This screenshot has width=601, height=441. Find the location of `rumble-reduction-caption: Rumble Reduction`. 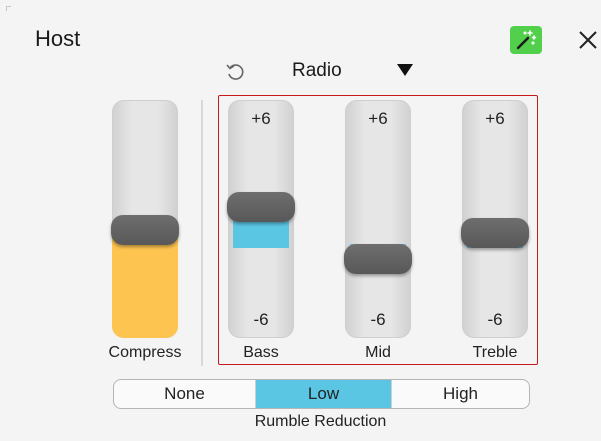

rumble-reduction-caption: Rumble Reduction is located at coordinates (320, 421).